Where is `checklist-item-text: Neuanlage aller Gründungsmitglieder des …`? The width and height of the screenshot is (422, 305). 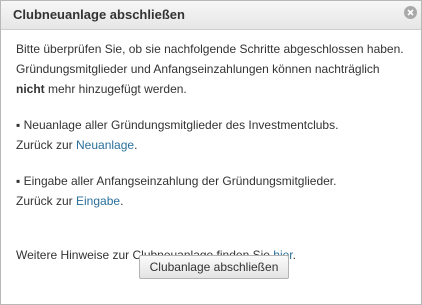 checklist-item-text: Neuanlage aller Gründungsmitglieder des … is located at coordinates (179, 125).